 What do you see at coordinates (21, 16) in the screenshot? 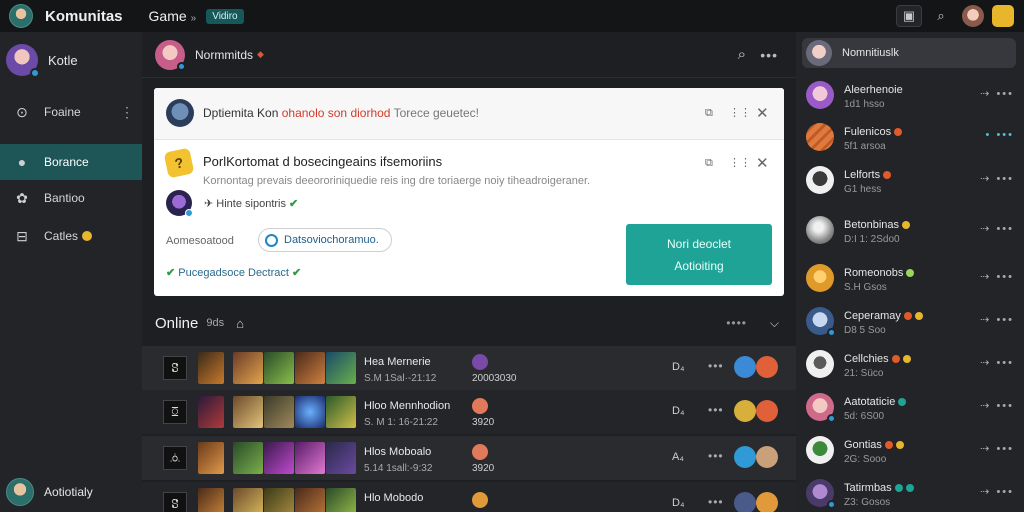
I see `app-logo` at bounding box center [21, 16].